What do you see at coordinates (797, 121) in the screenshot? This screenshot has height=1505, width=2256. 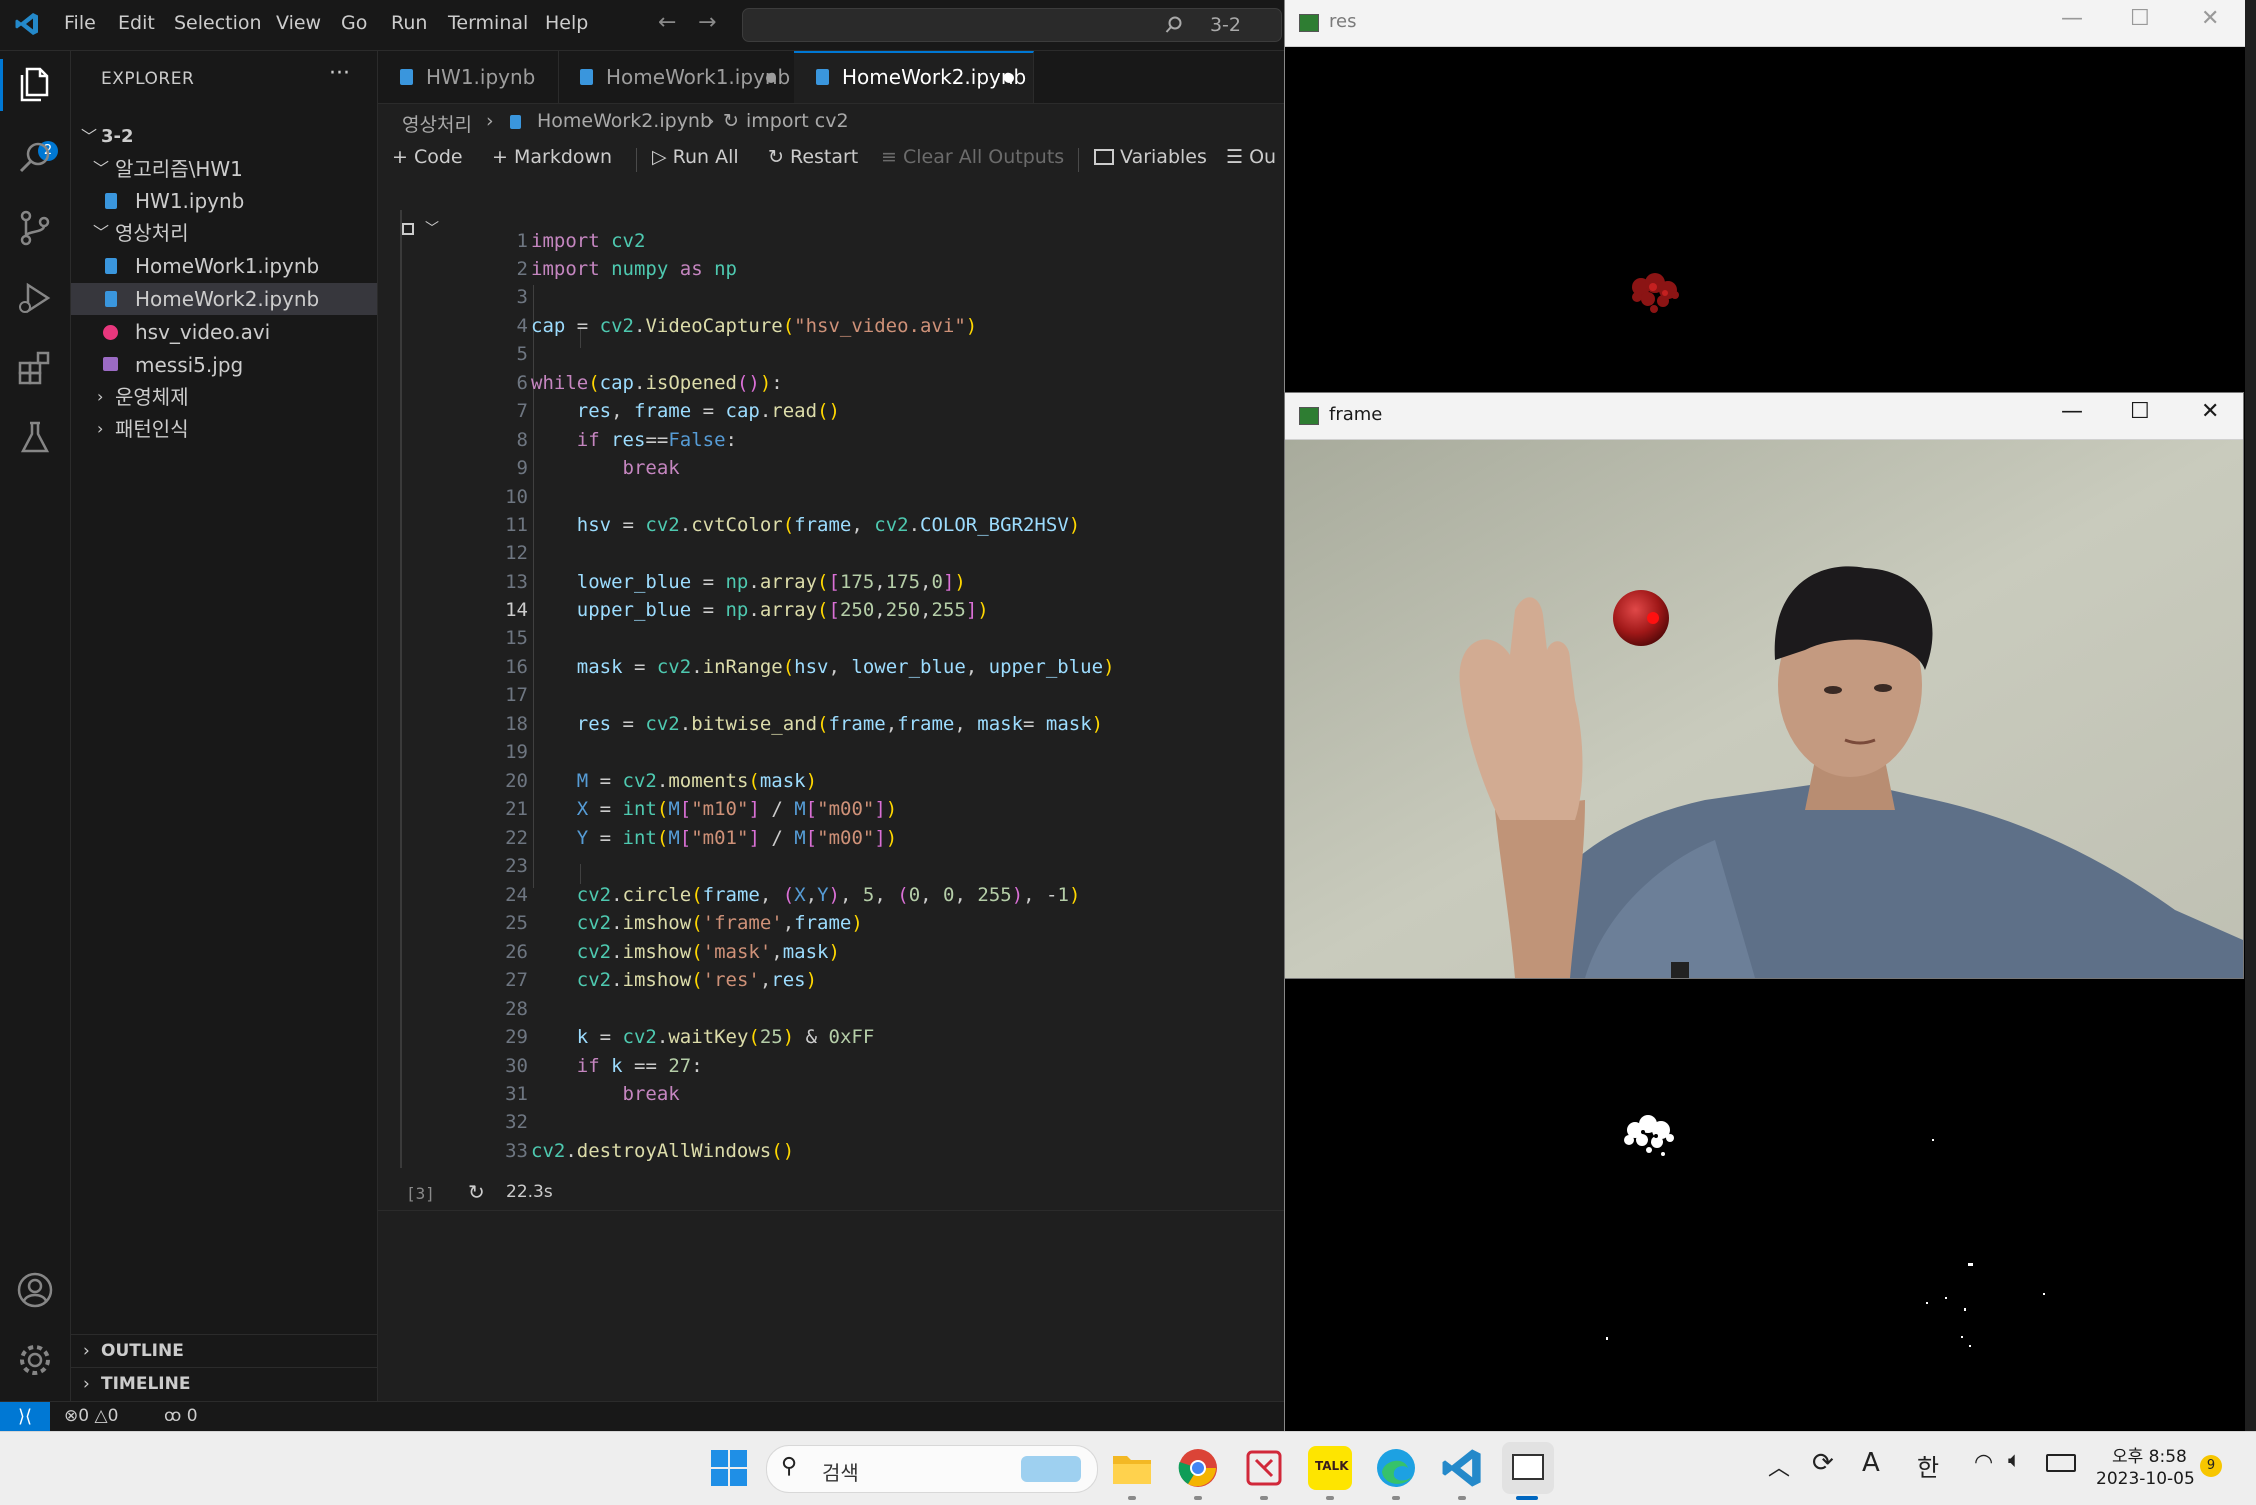 I see `breadcrumb-cell: import cv2` at bounding box center [797, 121].